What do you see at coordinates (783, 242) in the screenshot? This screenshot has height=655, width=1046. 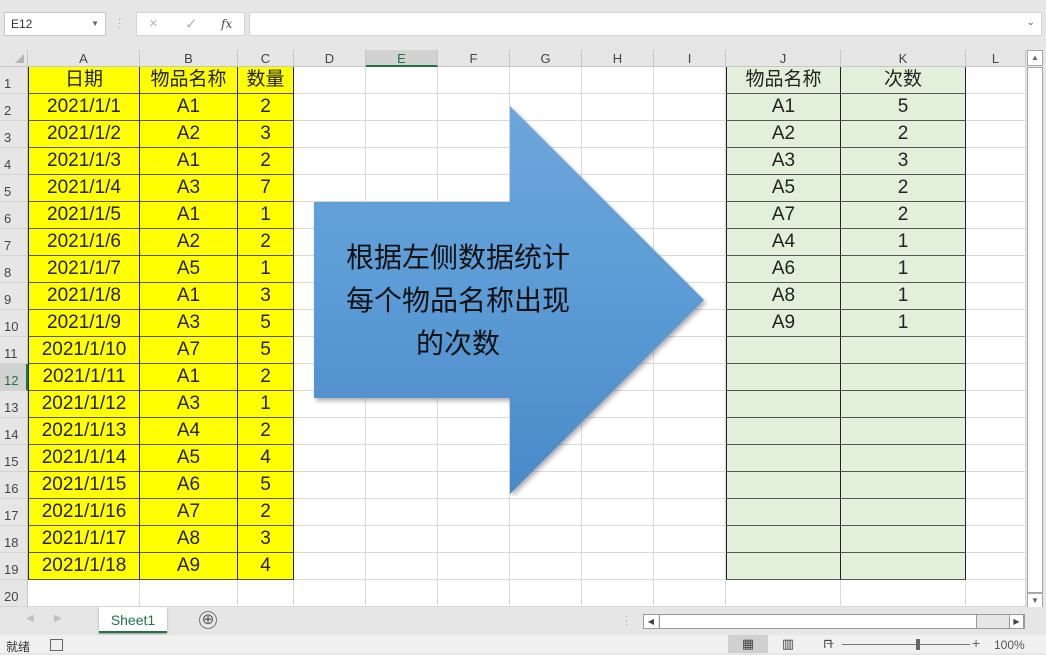 I see `result-data-cell-J7: A4` at bounding box center [783, 242].